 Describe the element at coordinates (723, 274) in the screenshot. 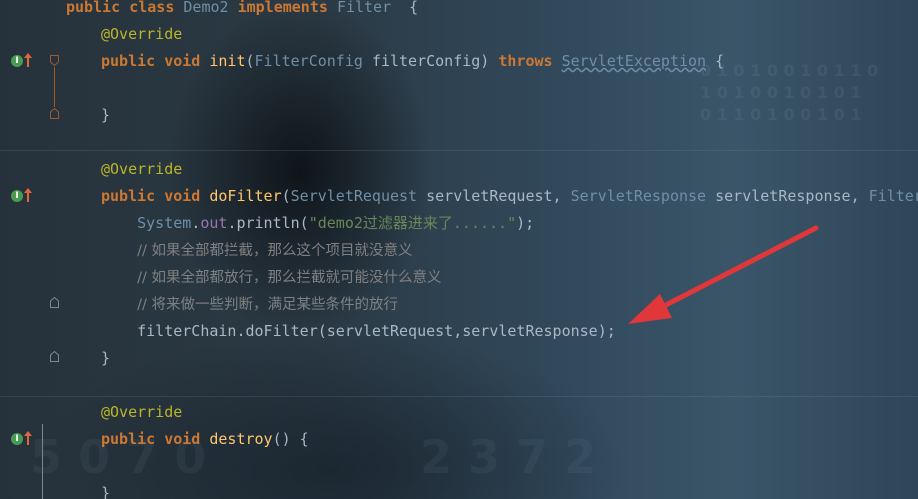

I see `annotation-red-arrow` at that location.